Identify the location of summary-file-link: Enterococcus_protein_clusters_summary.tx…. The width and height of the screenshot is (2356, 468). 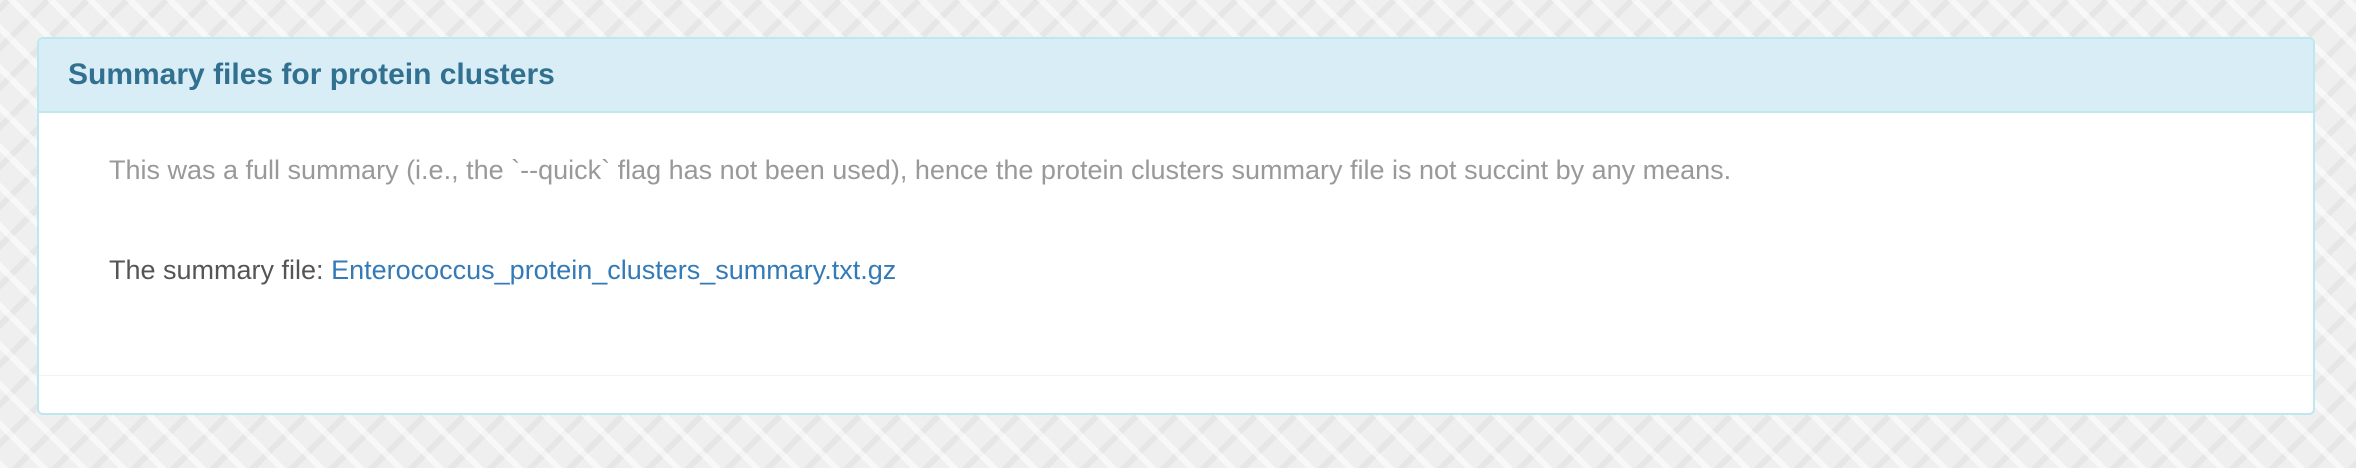
(613, 270).